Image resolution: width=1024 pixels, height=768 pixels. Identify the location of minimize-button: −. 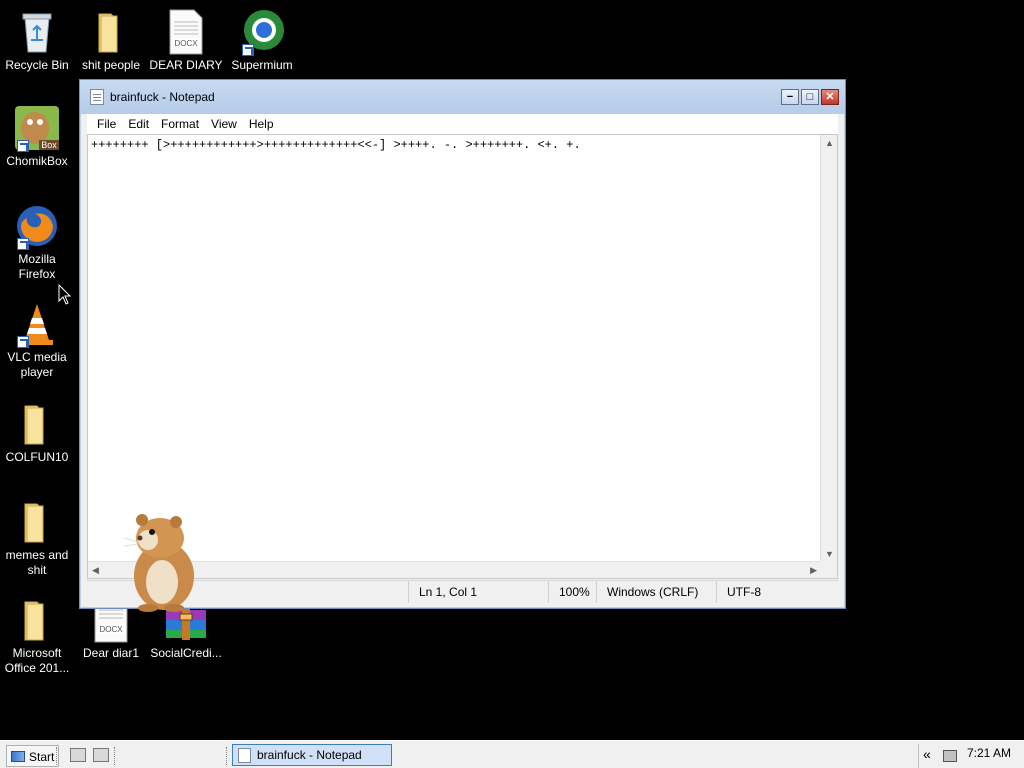
(790, 97).